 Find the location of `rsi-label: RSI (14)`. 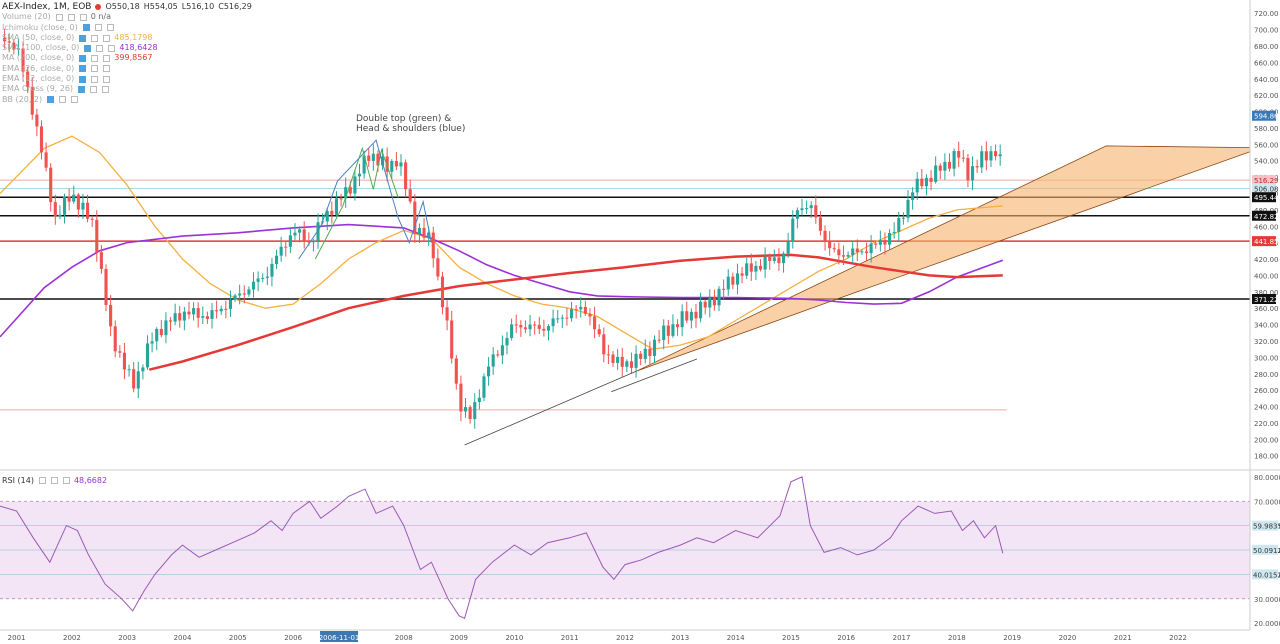

rsi-label: RSI (14) is located at coordinates (18, 480).